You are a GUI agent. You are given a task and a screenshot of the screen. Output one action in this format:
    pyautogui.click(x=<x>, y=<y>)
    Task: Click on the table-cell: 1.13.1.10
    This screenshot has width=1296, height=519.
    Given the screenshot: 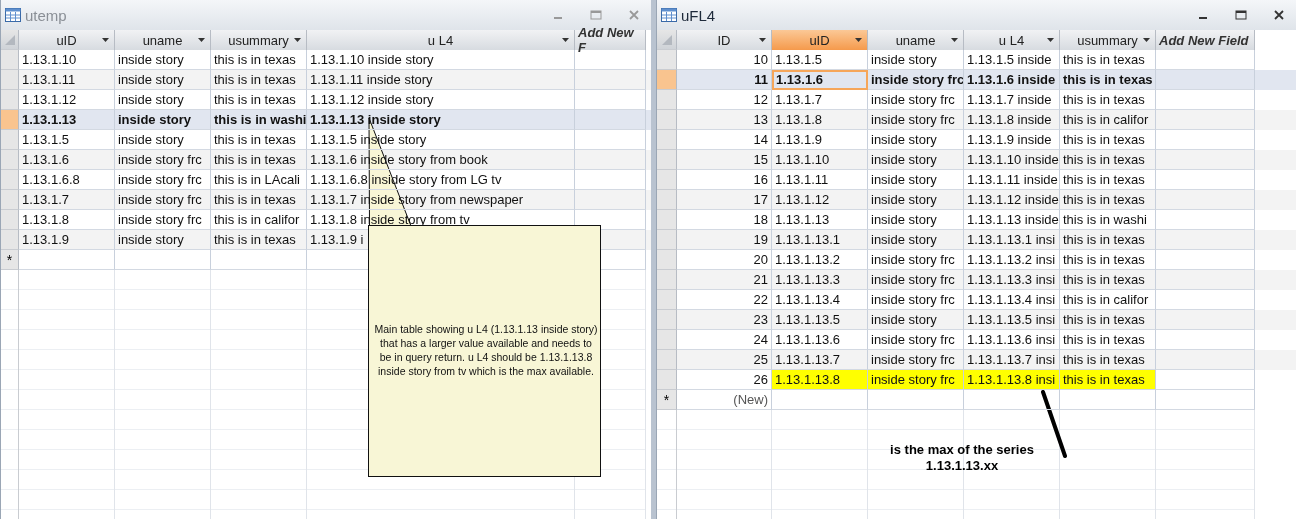 What is the action you would take?
    pyautogui.click(x=820, y=160)
    